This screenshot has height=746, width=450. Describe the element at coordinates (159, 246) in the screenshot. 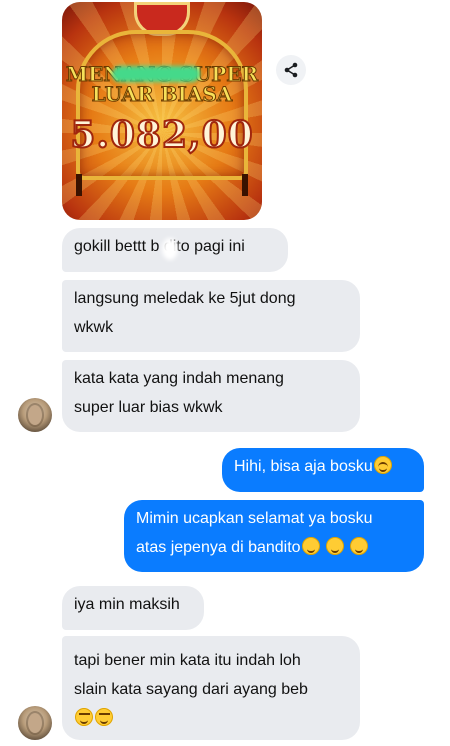

I see `message-text: gokill bettt b dito pagi ini` at that location.